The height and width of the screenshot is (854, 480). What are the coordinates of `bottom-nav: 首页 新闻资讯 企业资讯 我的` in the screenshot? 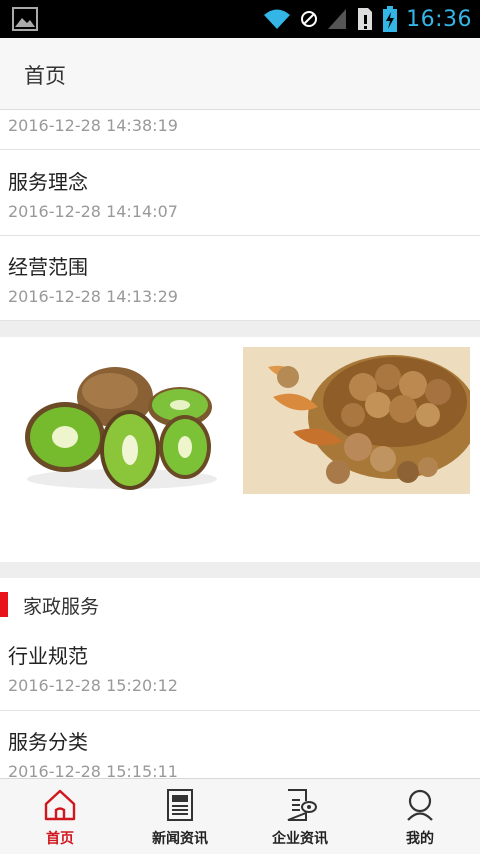 It's located at (240, 816).